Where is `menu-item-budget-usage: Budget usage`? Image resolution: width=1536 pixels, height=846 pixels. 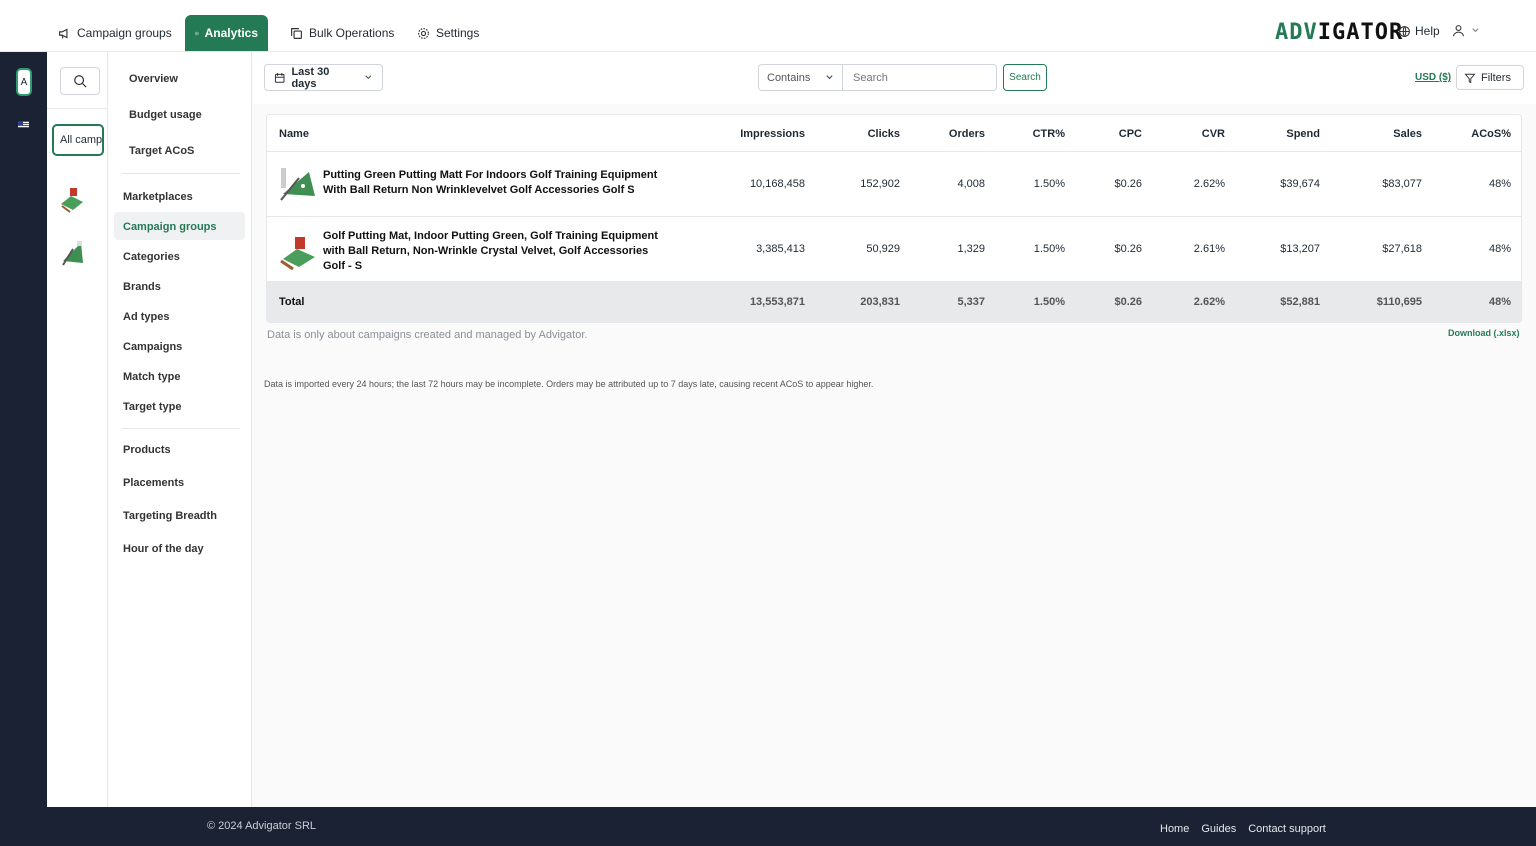
menu-item-budget-usage: Budget usage is located at coordinates (165, 115).